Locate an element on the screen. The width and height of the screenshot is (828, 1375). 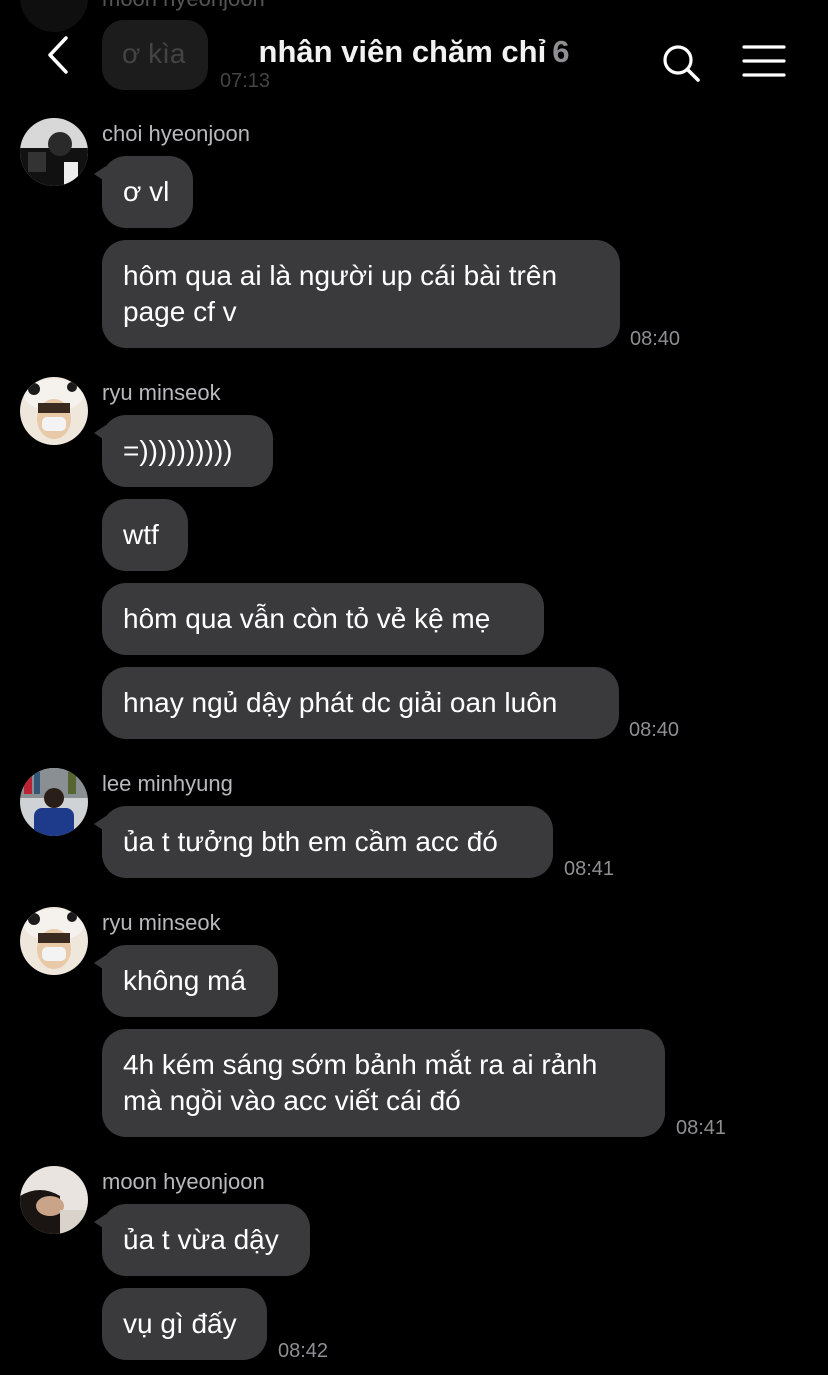
message-text: không má is located at coordinates (184, 980).